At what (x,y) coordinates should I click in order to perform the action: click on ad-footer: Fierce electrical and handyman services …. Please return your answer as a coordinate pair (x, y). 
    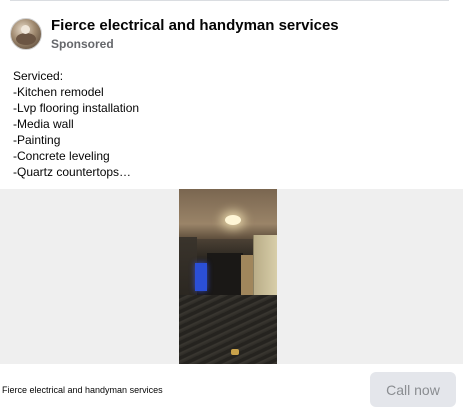
    Looking at the image, I should click on (231, 390).